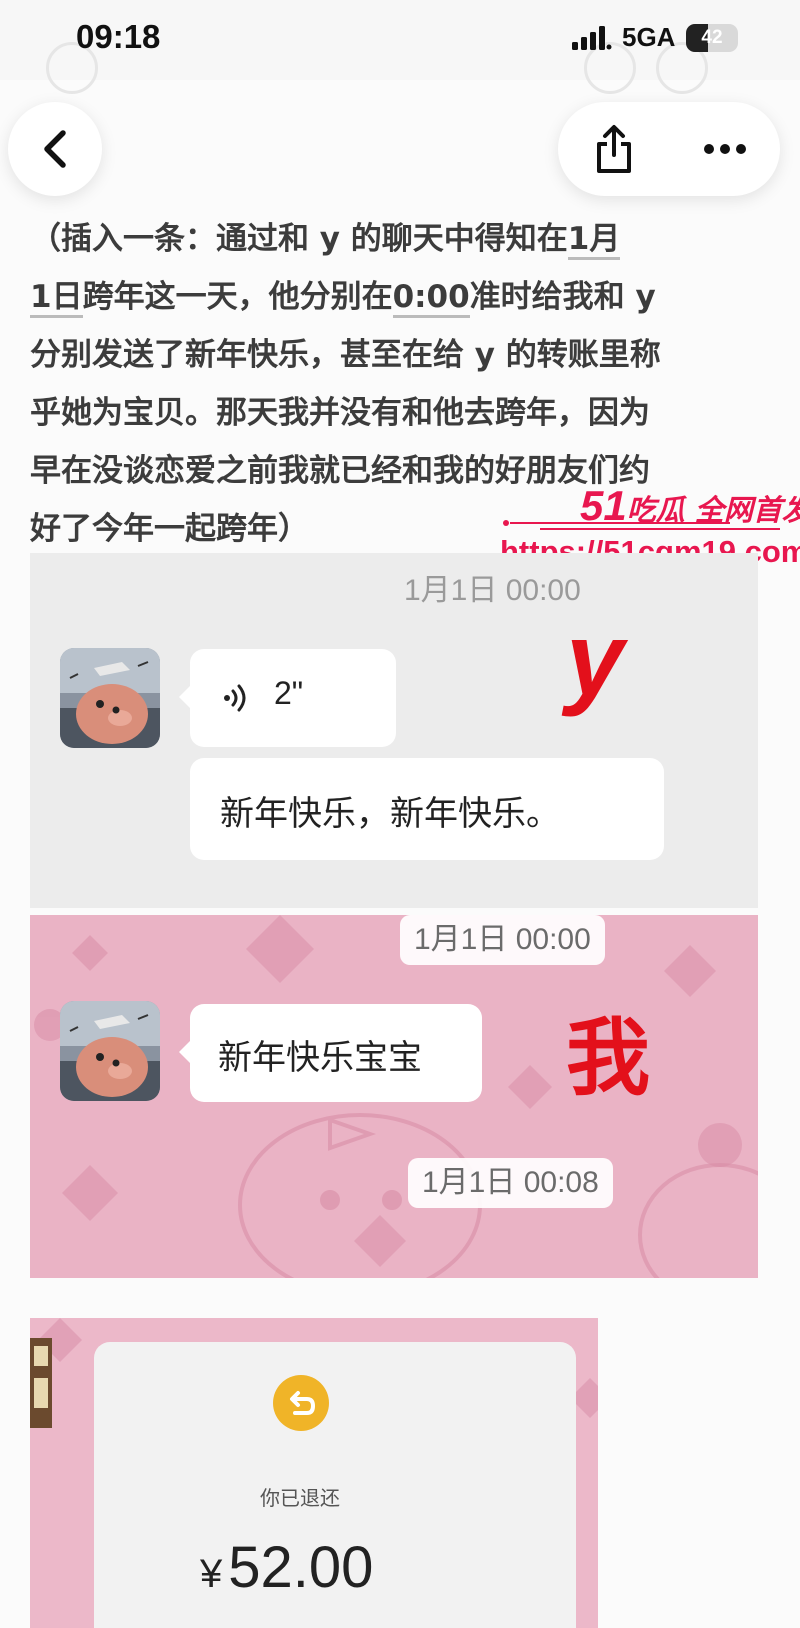 The height and width of the screenshot is (1628, 800). Describe the element at coordinates (237, 297) in the screenshot. I see `article-text-segment: 跨年这一天，他分别在` at that location.